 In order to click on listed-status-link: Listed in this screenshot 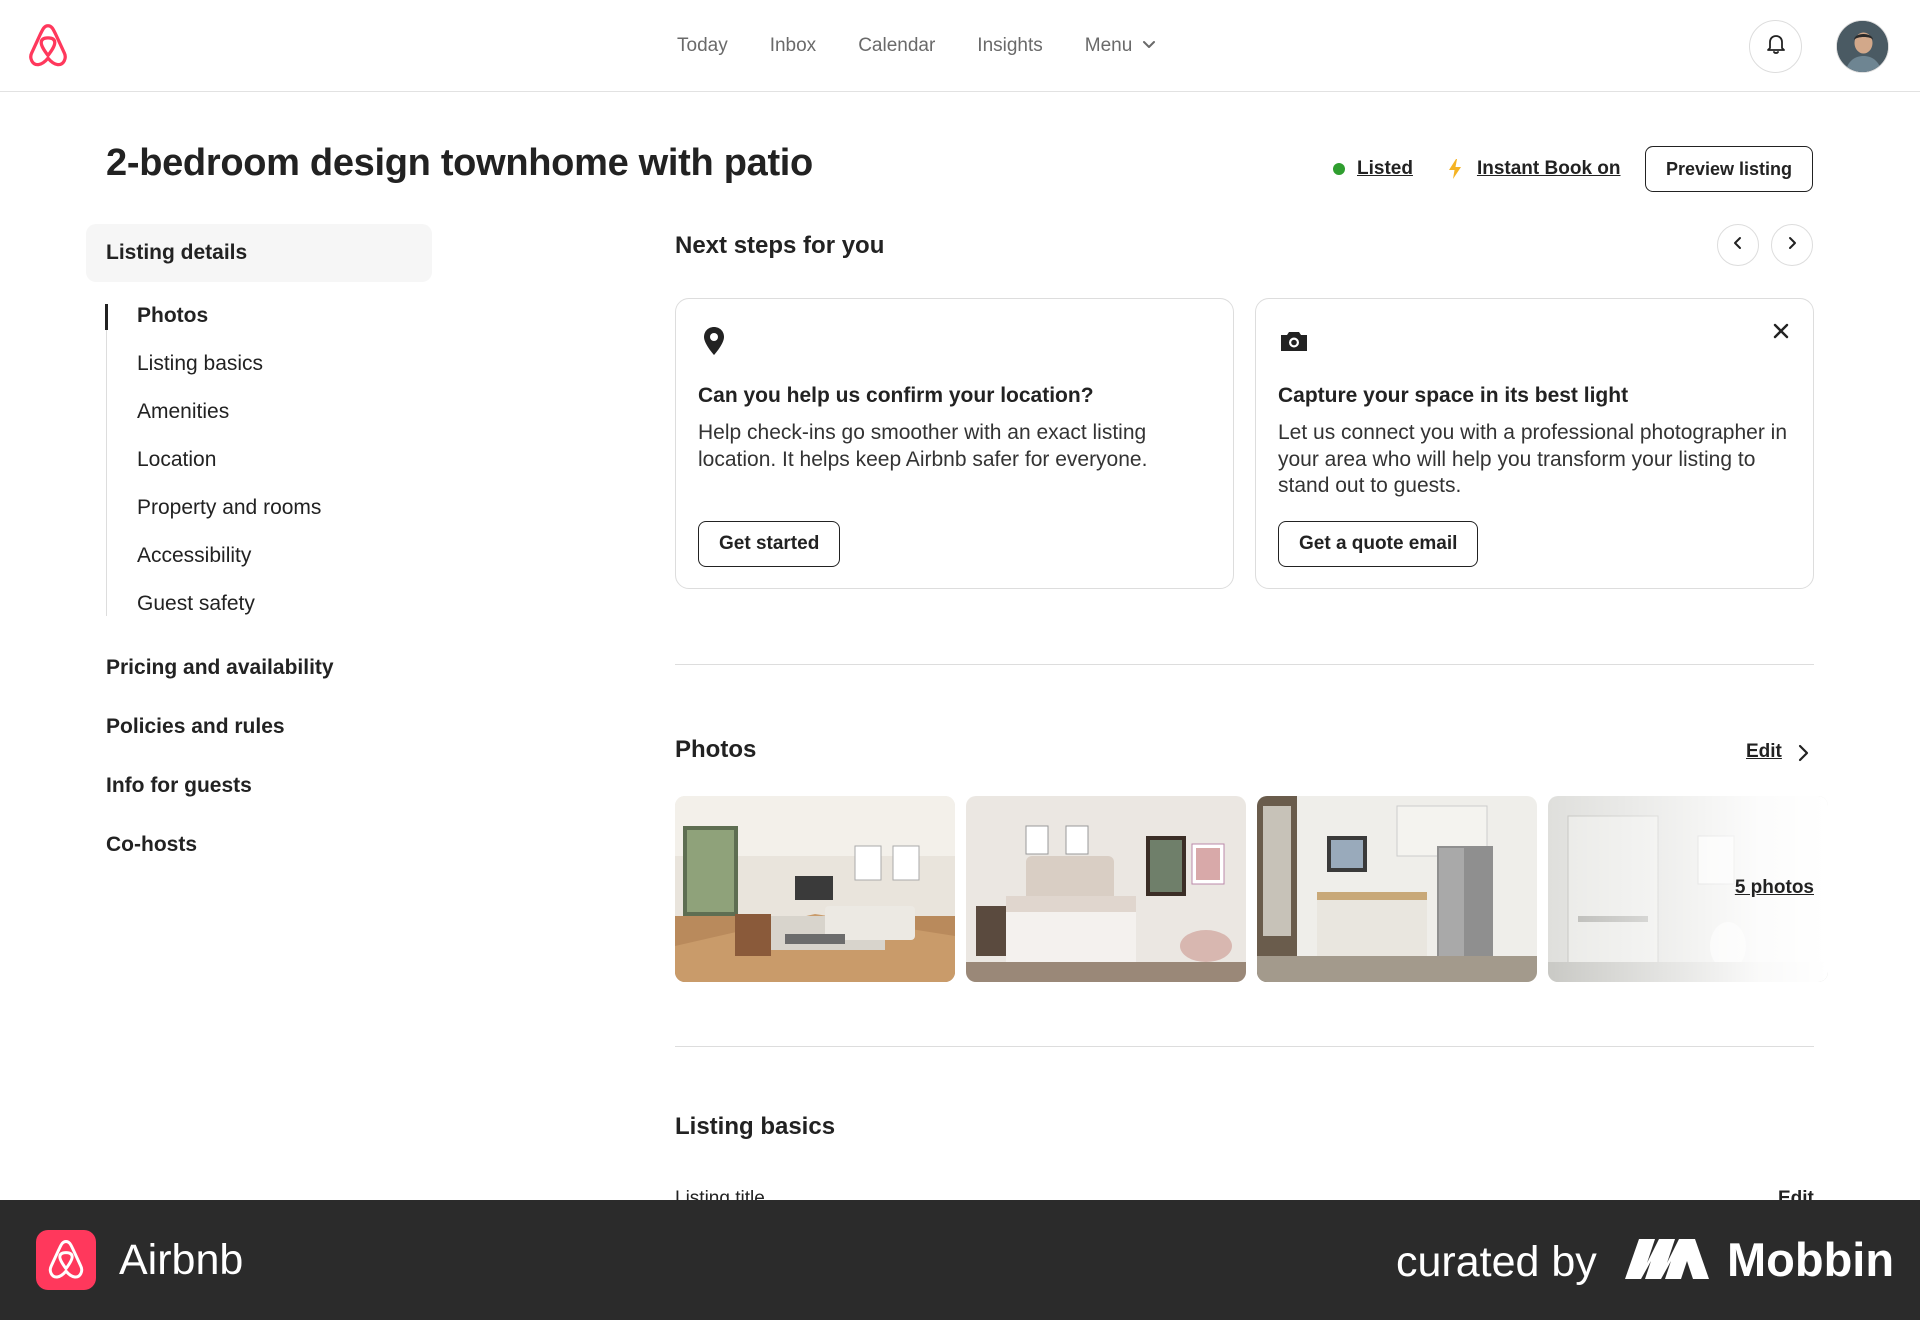, I will do `click(1385, 169)`.